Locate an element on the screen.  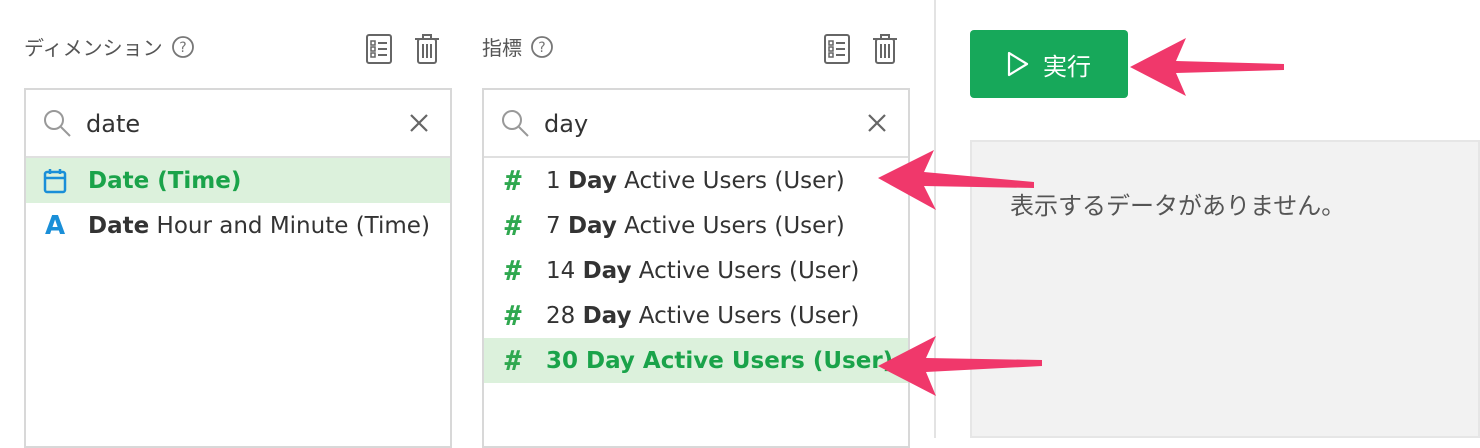
list-item: # 7 Day Active Users (User) is located at coordinates (696, 225).